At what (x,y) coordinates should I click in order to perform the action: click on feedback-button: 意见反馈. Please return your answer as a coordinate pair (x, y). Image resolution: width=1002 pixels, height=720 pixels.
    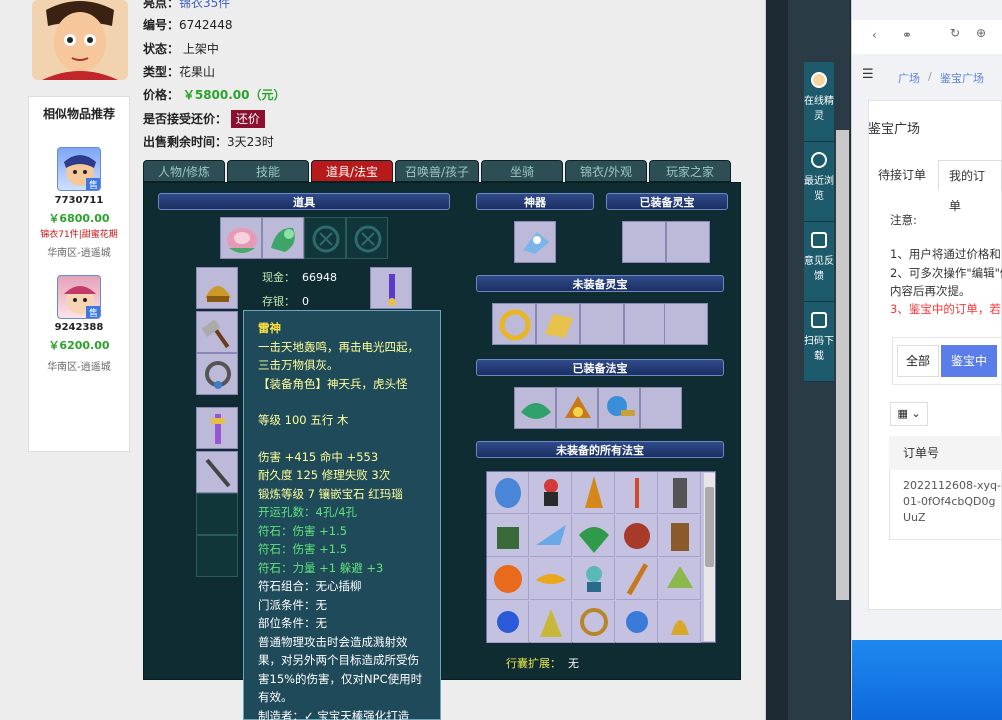
    Looking at the image, I should click on (819, 262).